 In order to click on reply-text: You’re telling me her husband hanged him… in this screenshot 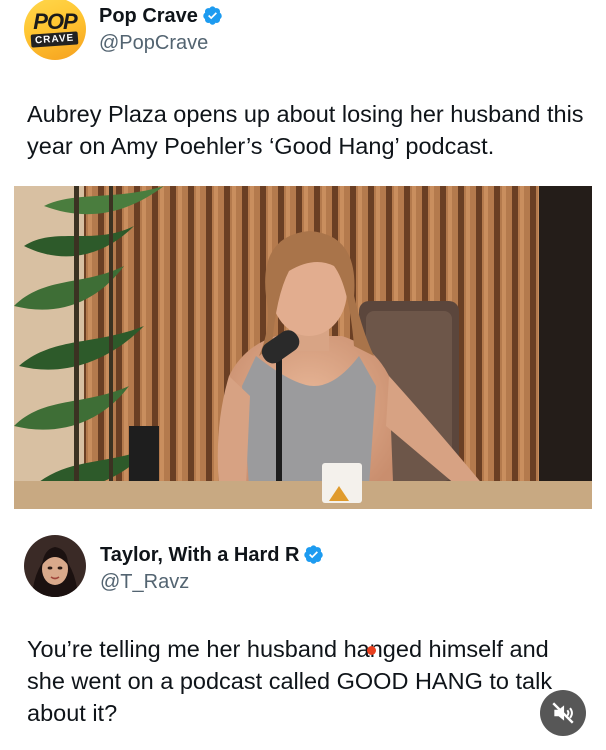, I will do `click(290, 681)`.